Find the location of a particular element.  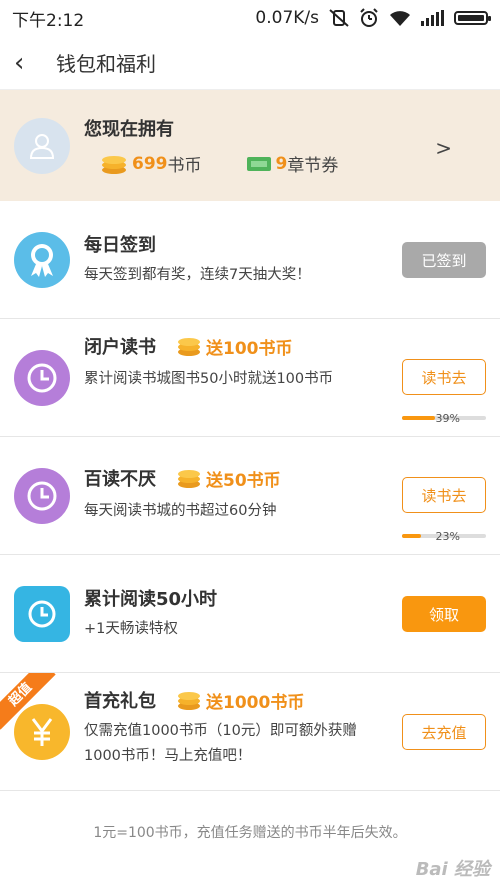

medal-icon is located at coordinates (42, 260).